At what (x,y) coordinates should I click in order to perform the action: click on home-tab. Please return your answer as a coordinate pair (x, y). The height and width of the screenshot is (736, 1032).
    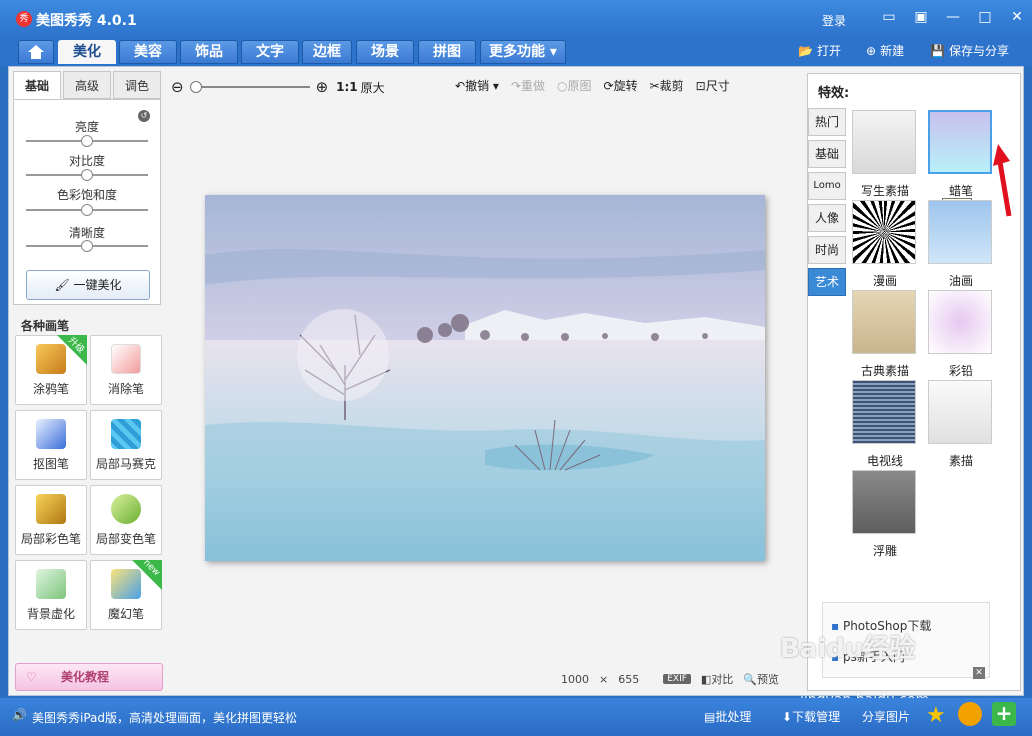
    Looking at the image, I should click on (36, 52).